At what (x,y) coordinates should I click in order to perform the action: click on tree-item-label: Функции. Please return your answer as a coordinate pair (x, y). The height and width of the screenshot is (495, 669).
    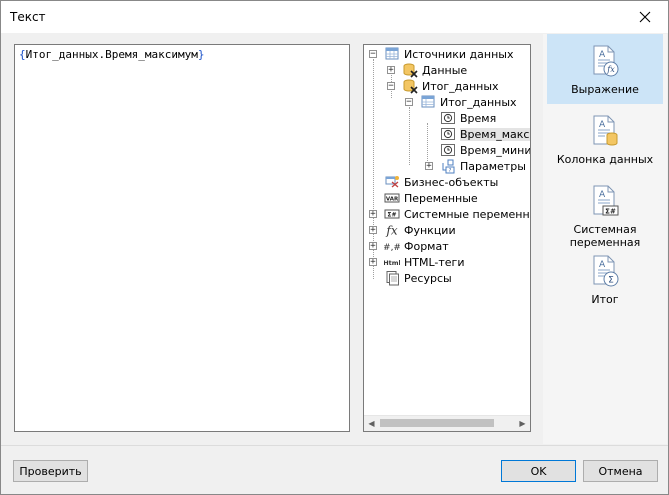
    Looking at the image, I should click on (430, 230).